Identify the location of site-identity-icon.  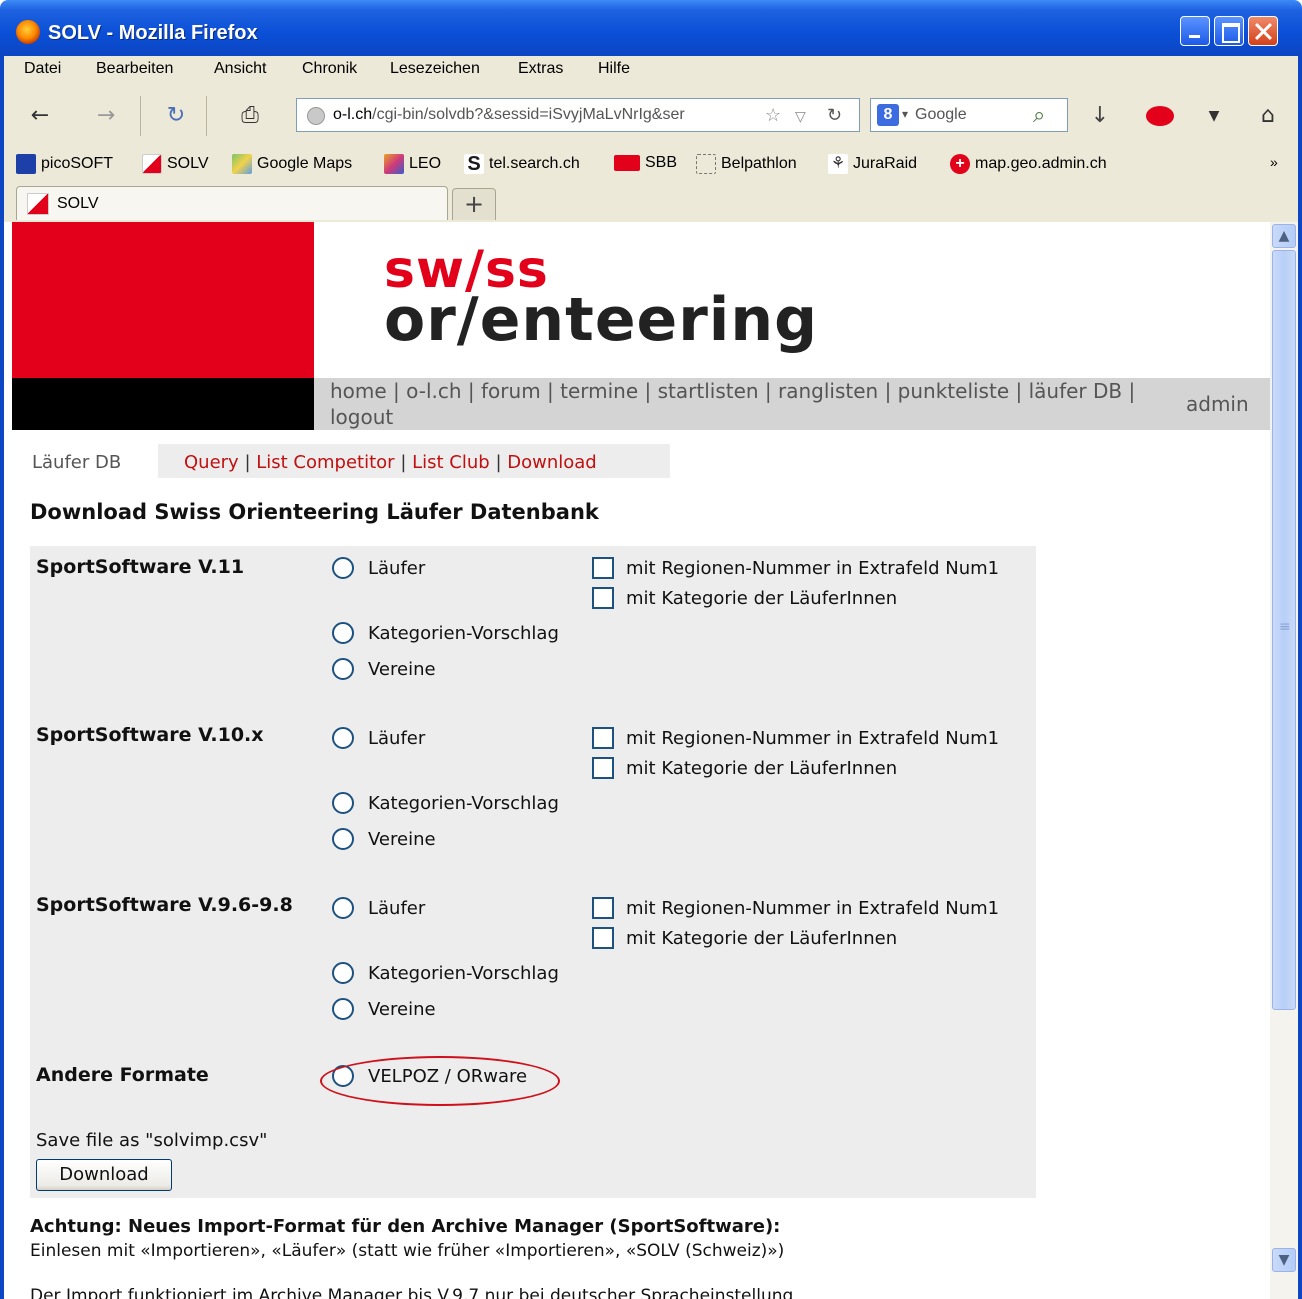
(316, 116).